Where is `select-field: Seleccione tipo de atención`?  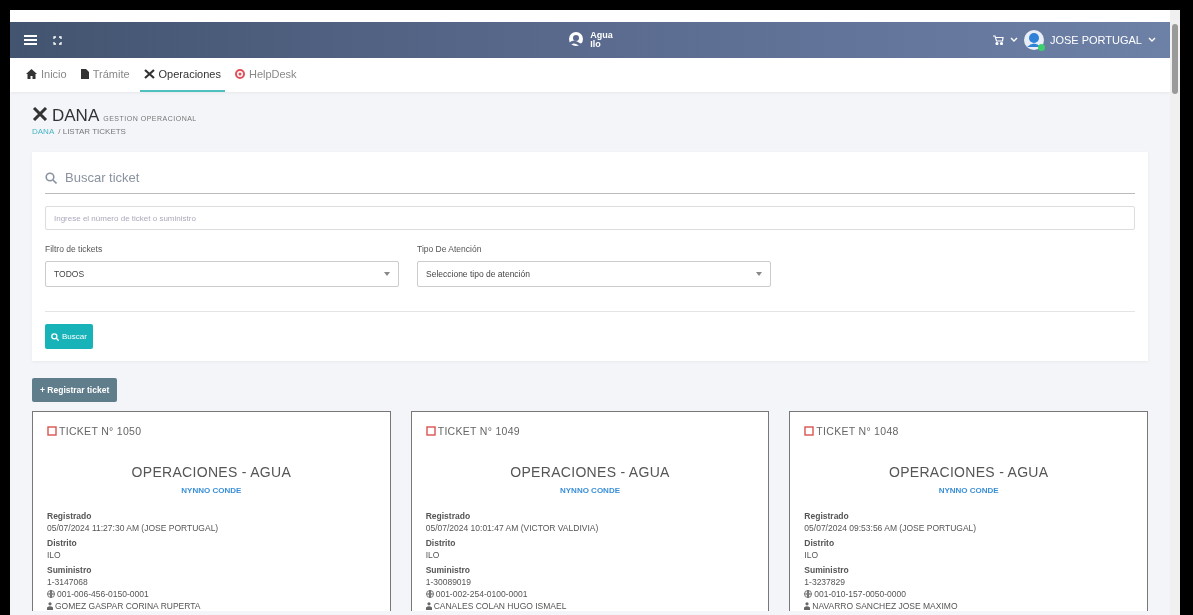
select-field: Seleccione tipo de atención is located at coordinates (594, 274).